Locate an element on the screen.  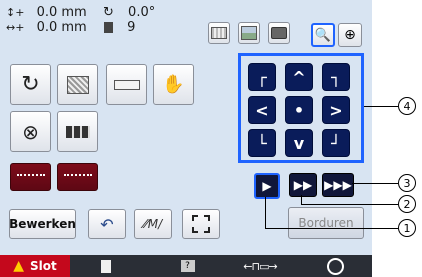
mirror-button is located at coordinates (77, 84).